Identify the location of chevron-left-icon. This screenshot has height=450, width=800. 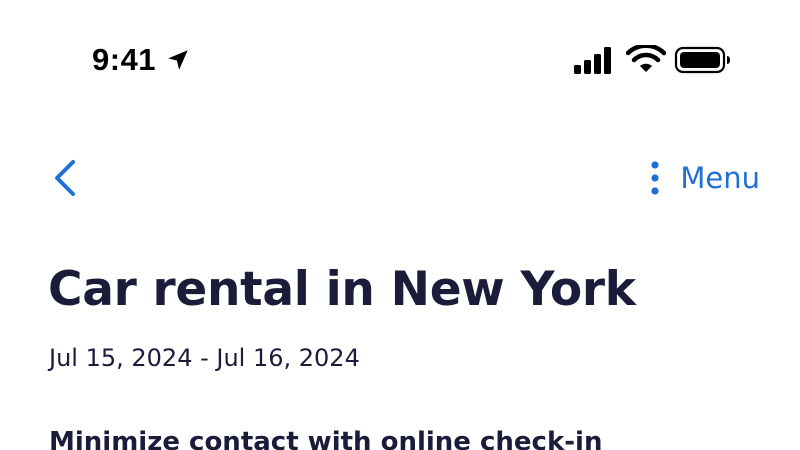
(65, 178).